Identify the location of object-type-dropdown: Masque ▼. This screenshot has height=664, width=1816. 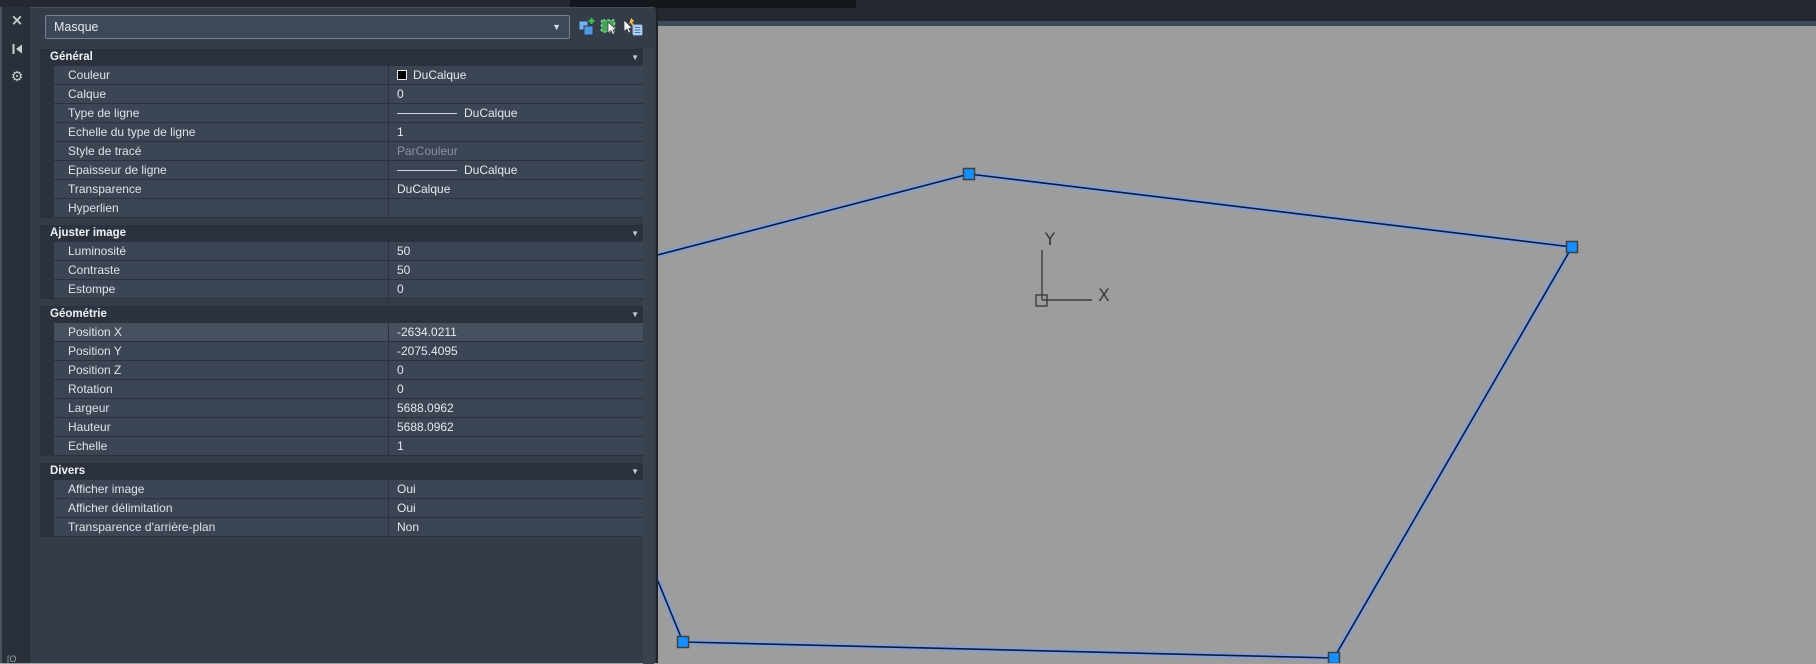
(307, 27).